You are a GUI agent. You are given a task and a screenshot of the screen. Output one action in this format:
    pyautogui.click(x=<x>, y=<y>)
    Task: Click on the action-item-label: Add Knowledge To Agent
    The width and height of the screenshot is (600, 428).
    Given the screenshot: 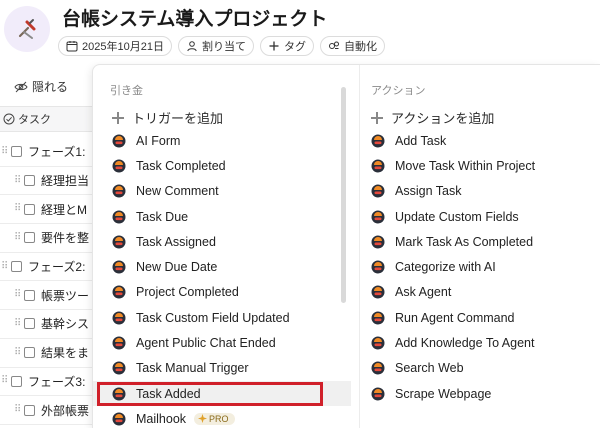 What is the action you would take?
    pyautogui.click(x=465, y=343)
    